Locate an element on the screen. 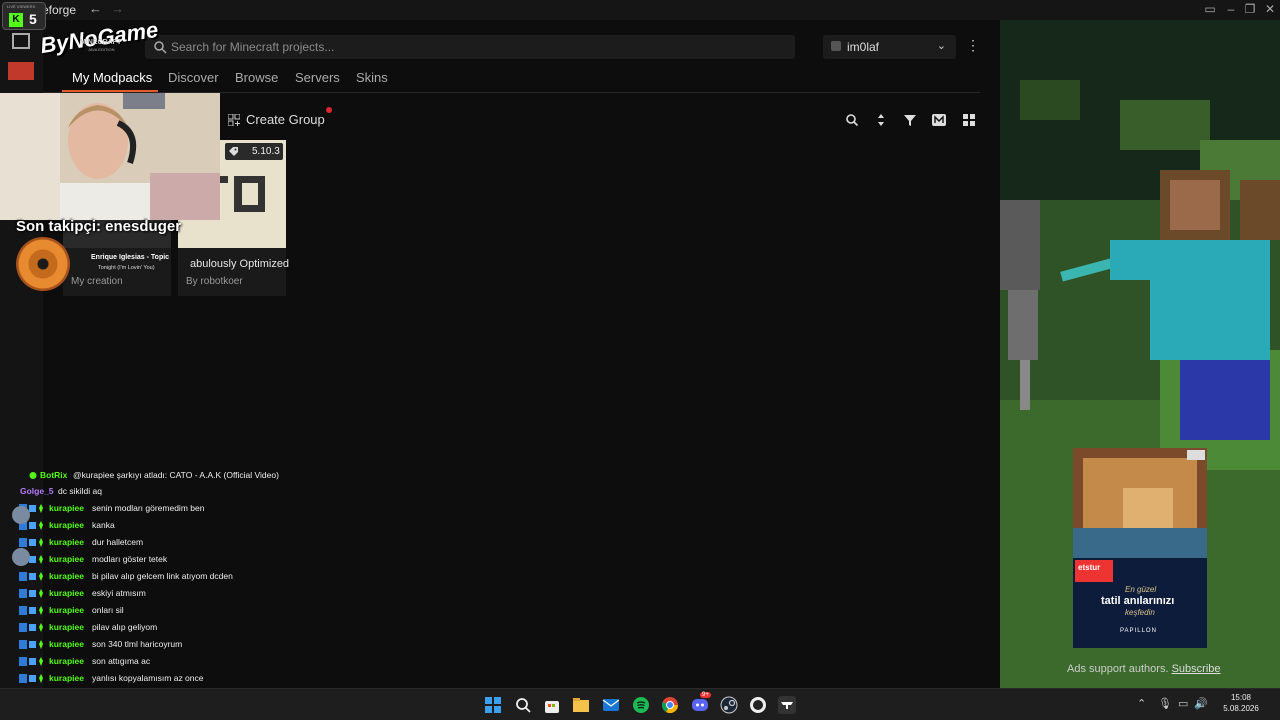 Image resolution: width=1280 pixels, height=720 pixels. logo-edition: JAVA EDITION is located at coordinates (101, 49).